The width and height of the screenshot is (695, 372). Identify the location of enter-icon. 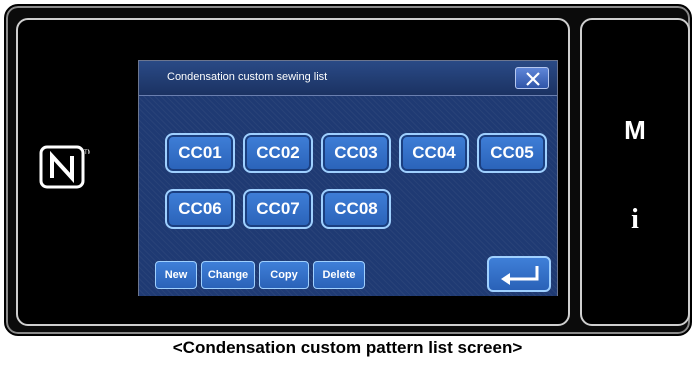
(520, 275).